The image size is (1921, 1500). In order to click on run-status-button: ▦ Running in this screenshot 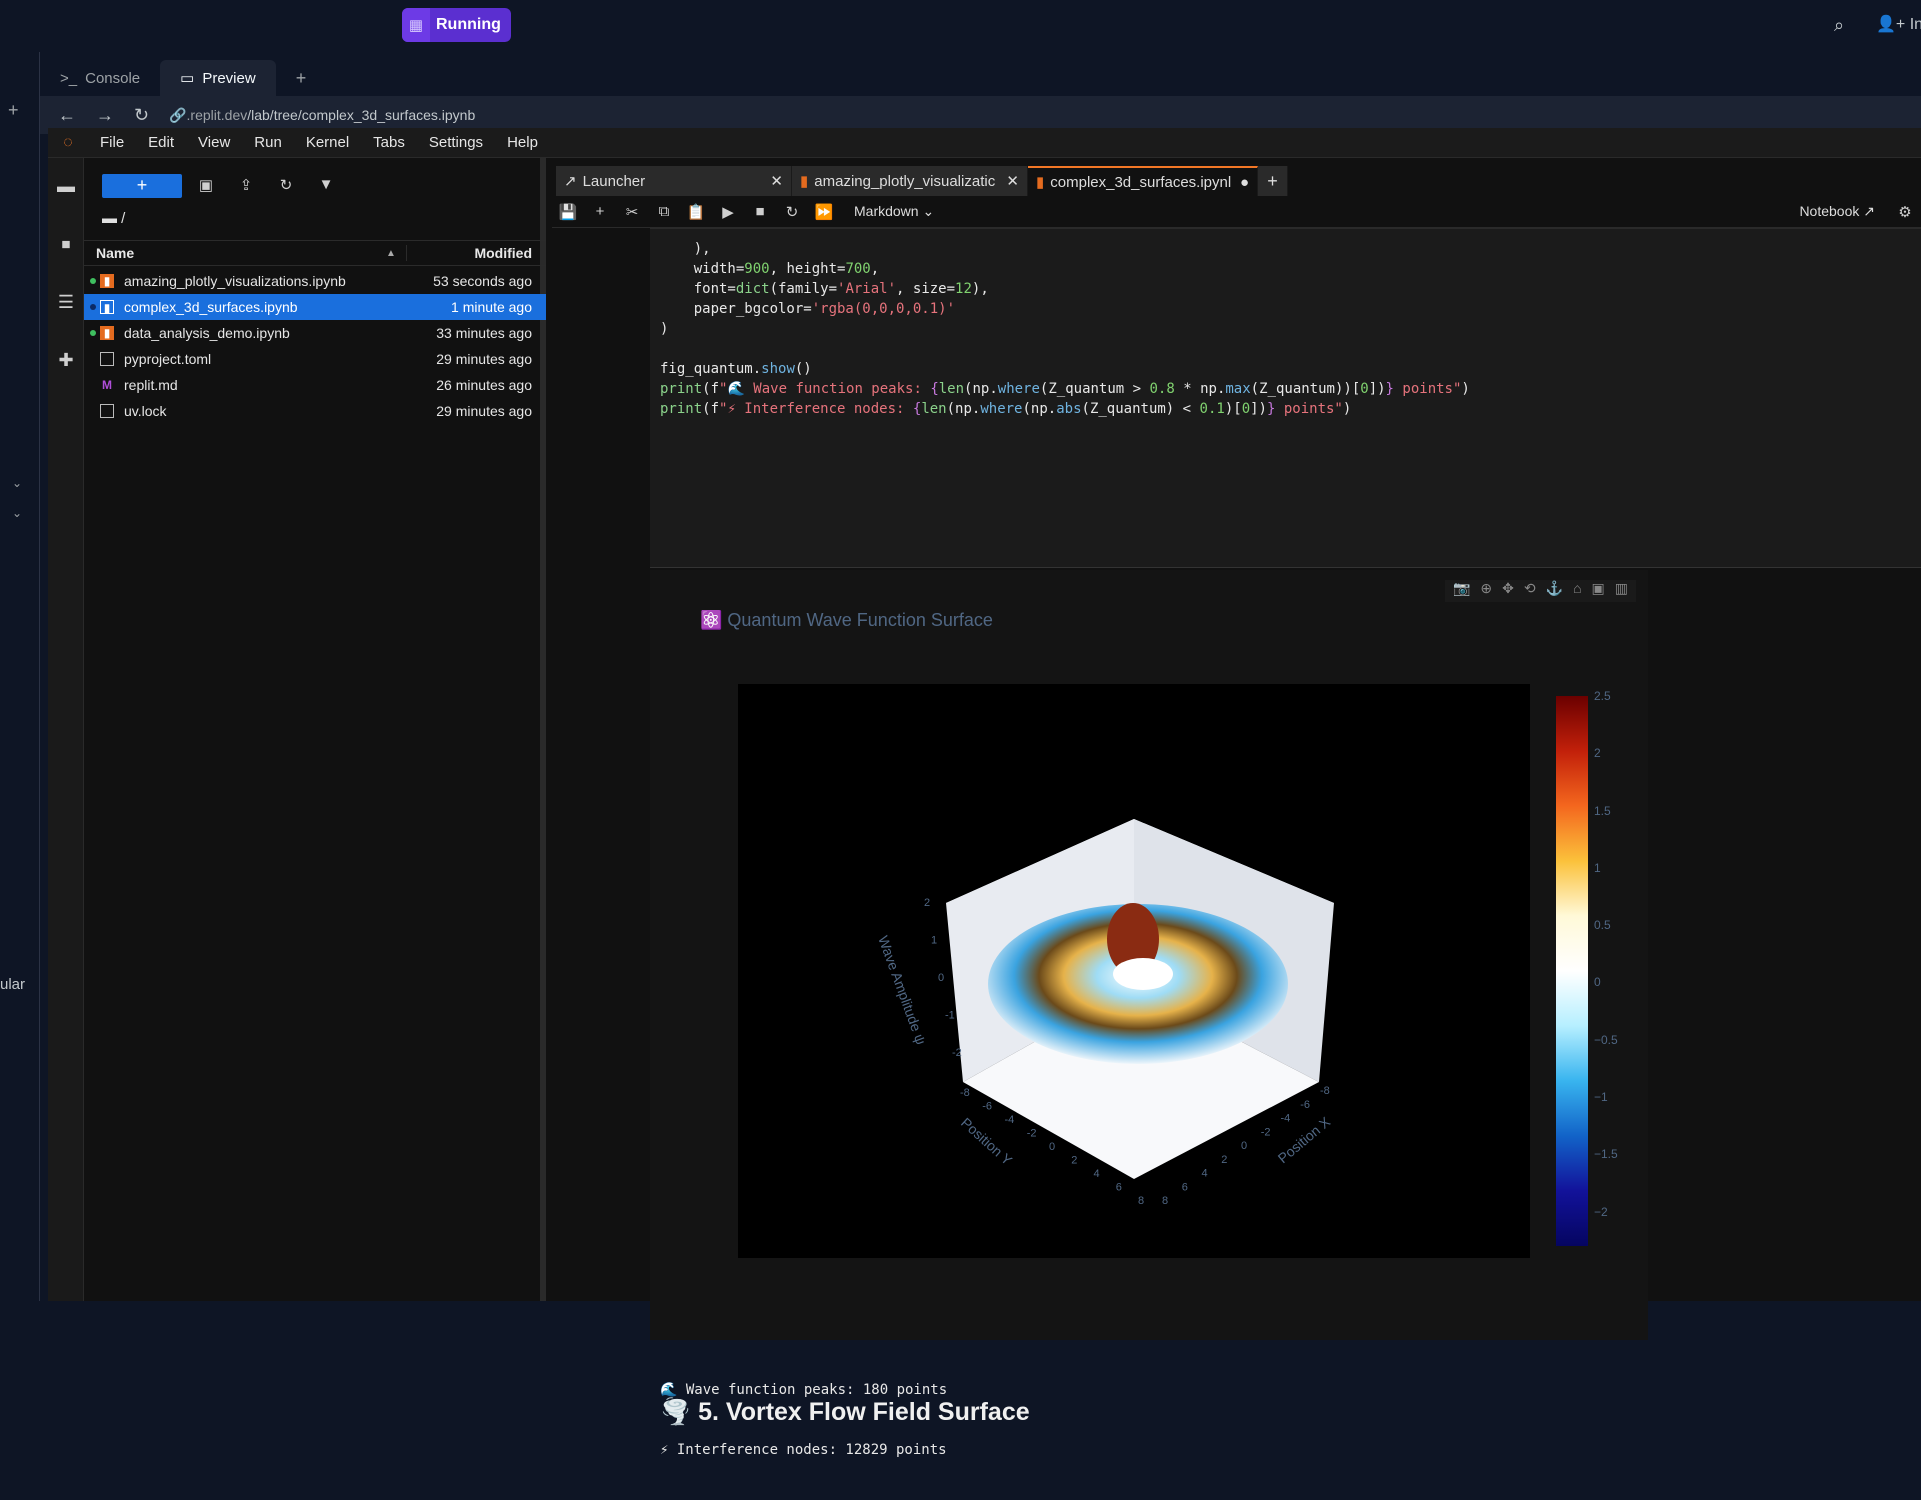, I will do `click(456, 25)`.